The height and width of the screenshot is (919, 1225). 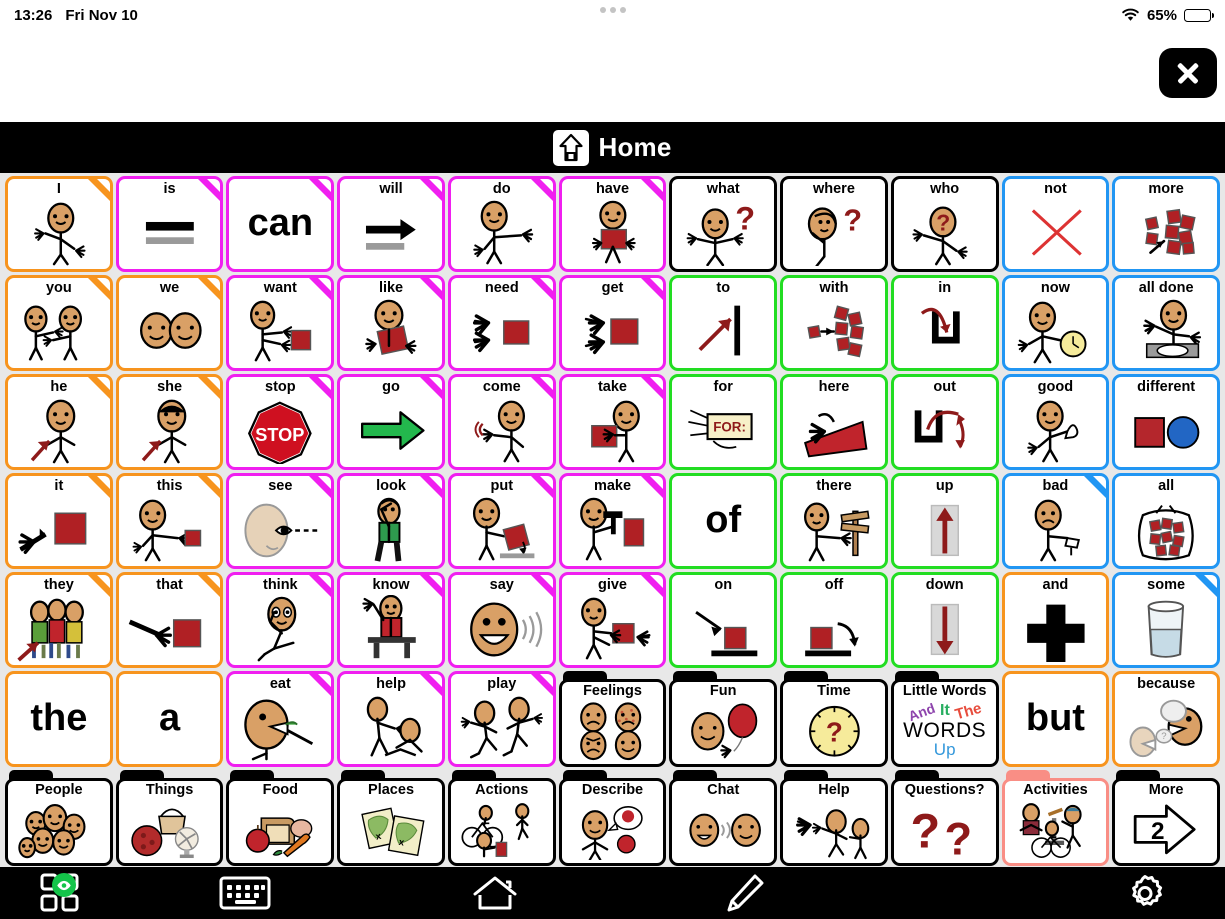 What do you see at coordinates (245, 893) in the screenshot?
I see `keyboard-button` at bounding box center [245, 893].